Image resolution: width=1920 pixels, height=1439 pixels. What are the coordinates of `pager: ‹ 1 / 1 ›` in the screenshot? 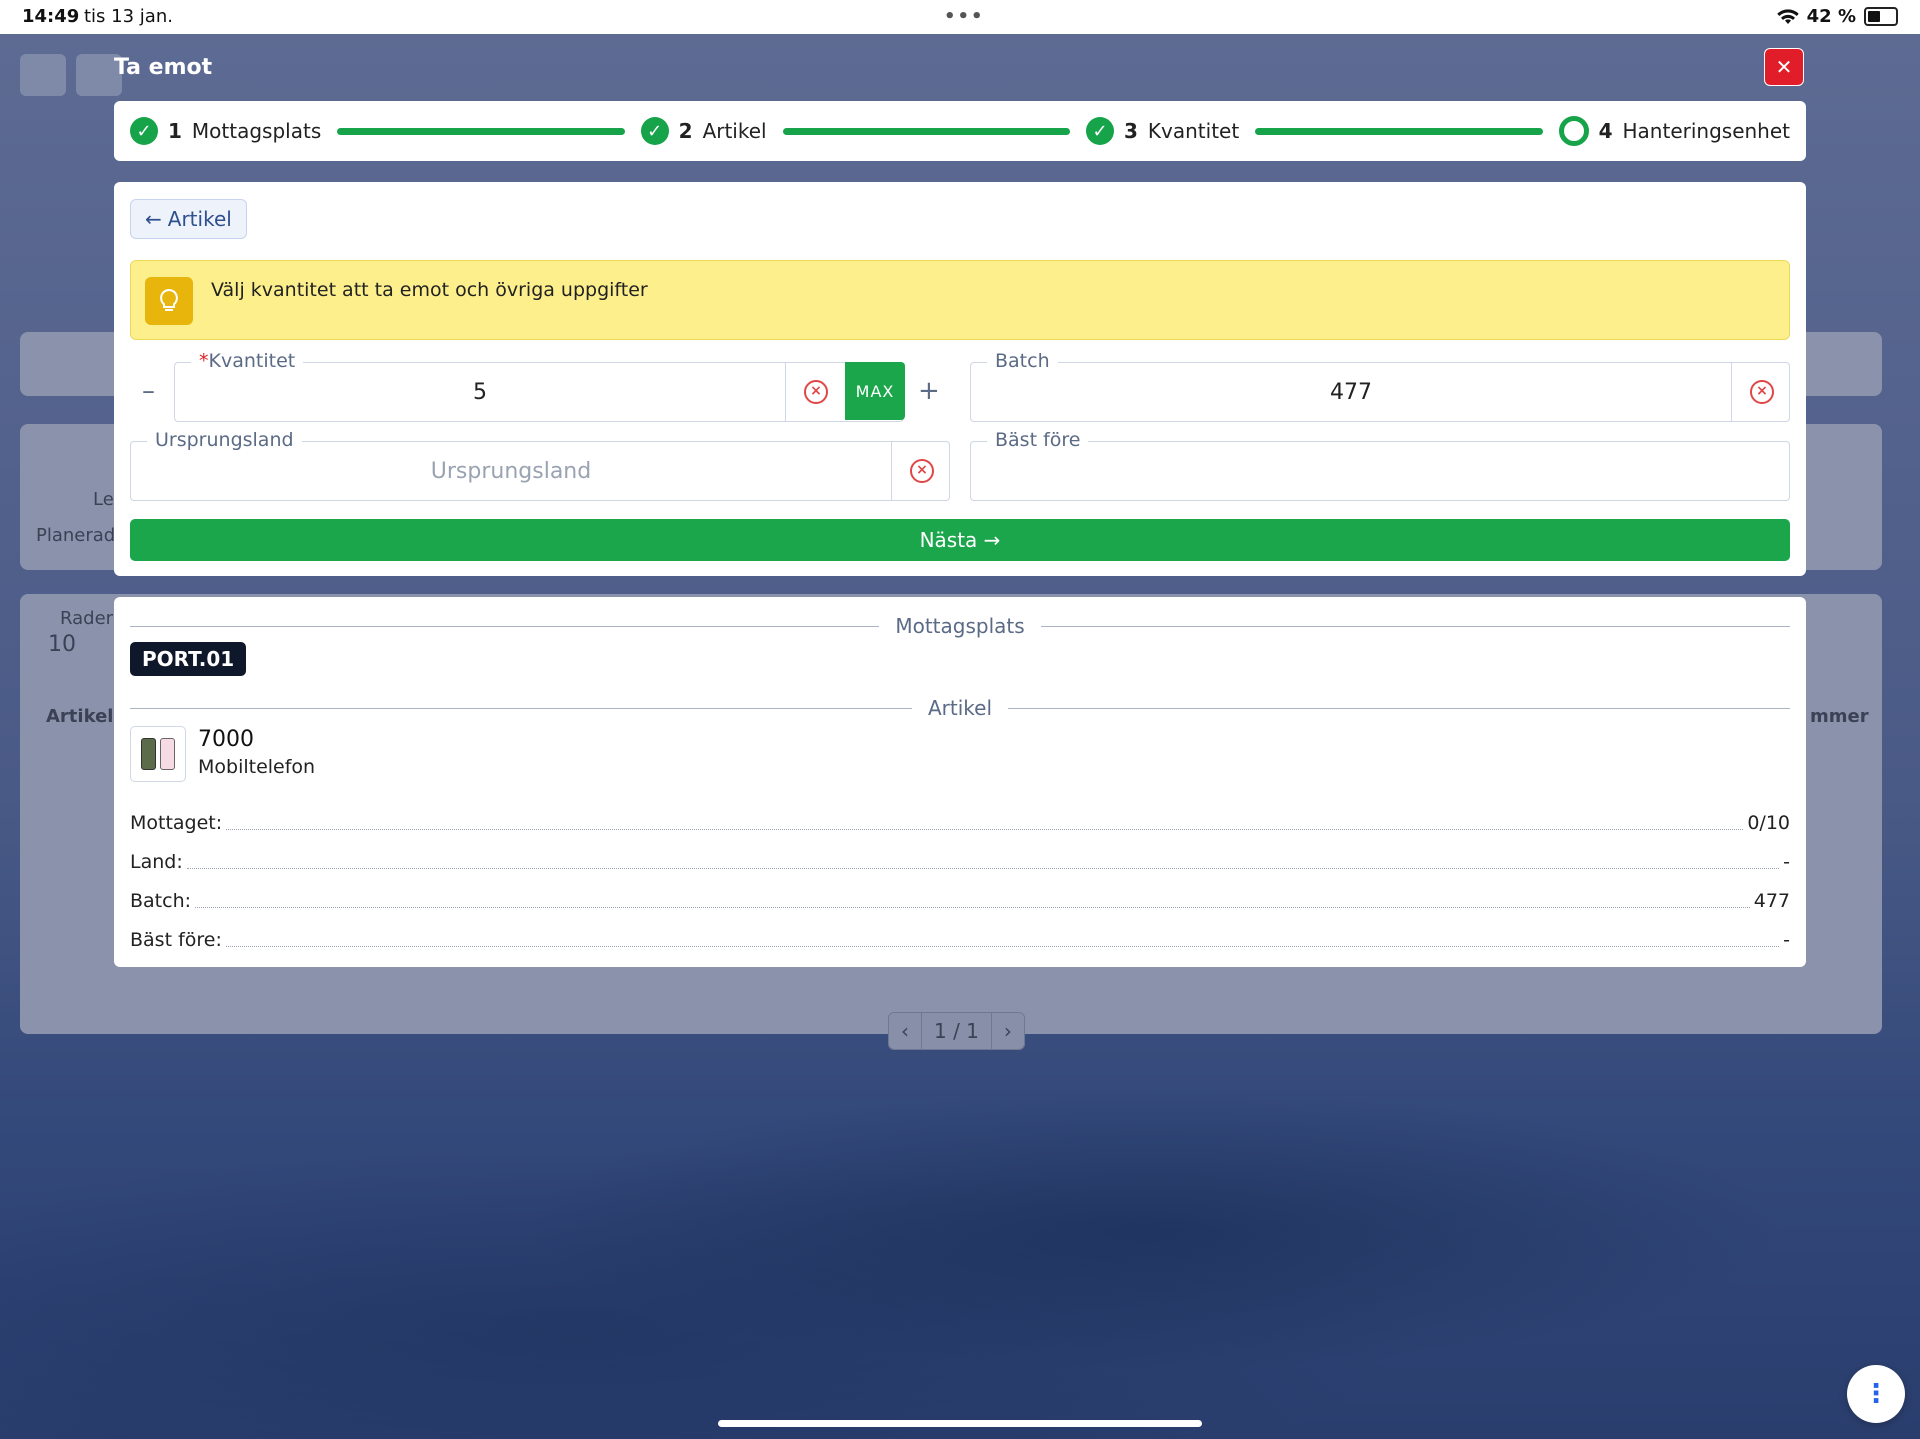 It's located at (956, 1031).